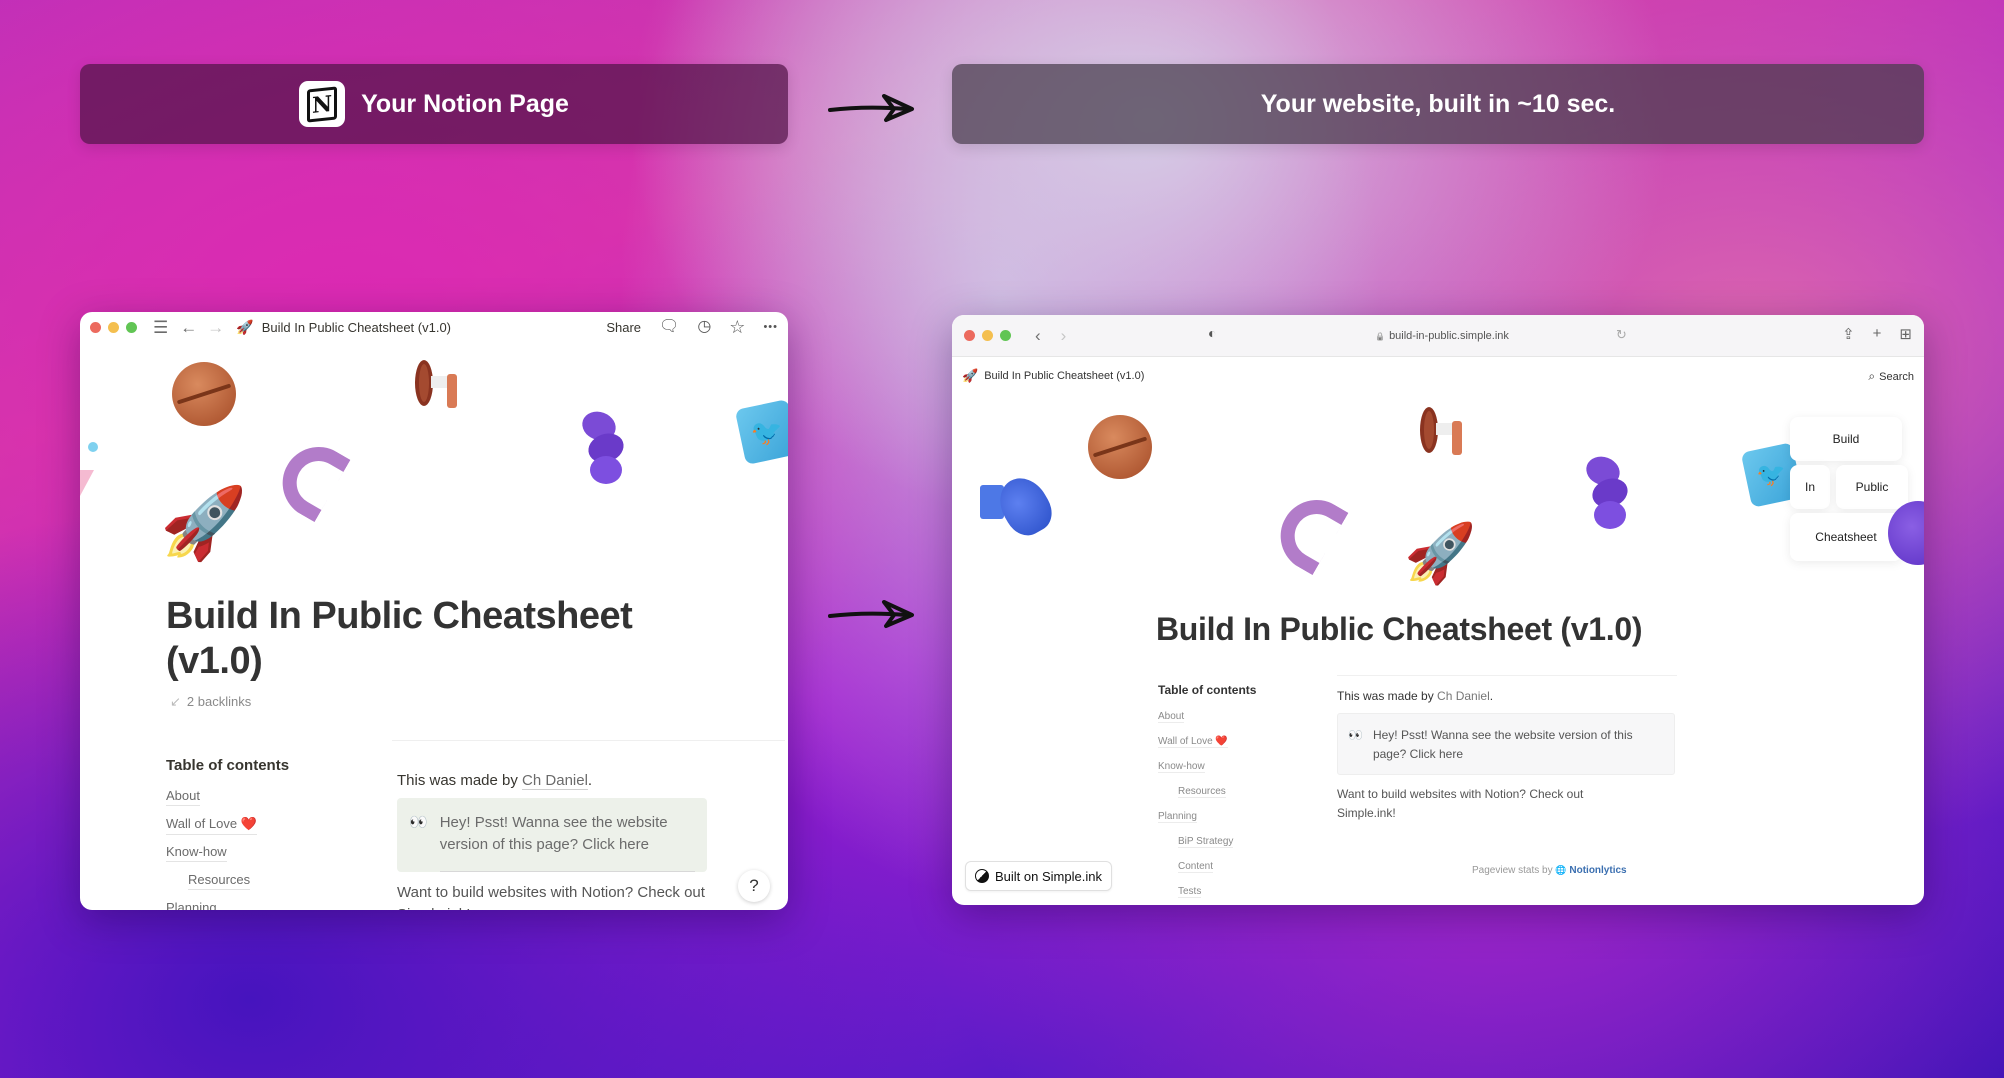 The image size is (2004, 1078). I want to click on word-card-cheatsheet: Cheatsheet, so click(1846, 537).